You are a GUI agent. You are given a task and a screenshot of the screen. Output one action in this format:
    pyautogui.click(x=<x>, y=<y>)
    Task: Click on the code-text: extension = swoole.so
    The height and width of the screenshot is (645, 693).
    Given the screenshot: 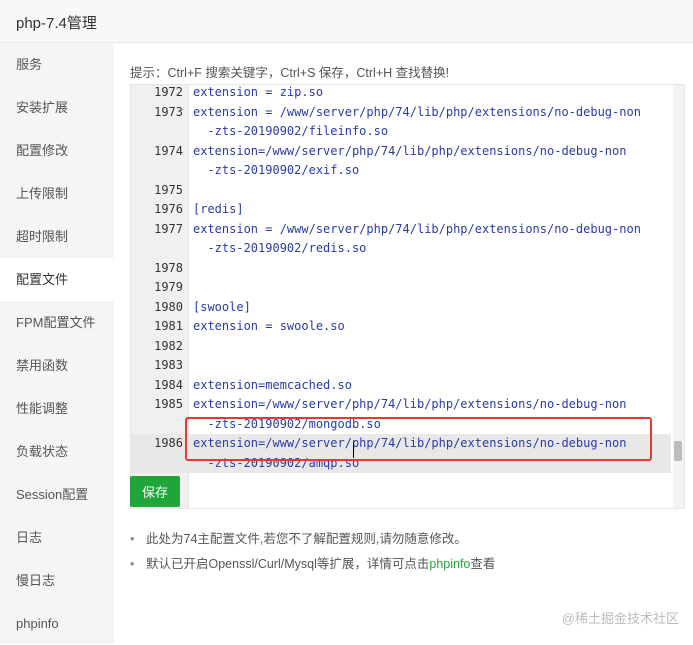 What is the action you would take?
    pyautogui.click(x=269, y=327)
    